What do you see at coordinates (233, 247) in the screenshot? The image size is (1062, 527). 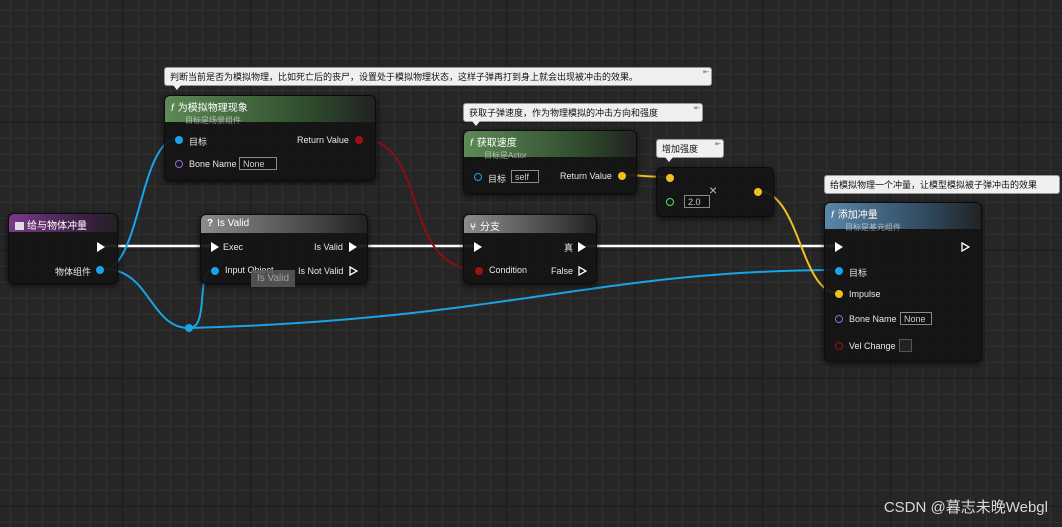 I see `pin-label-exec: Exec` at bounding box center [233, 247].